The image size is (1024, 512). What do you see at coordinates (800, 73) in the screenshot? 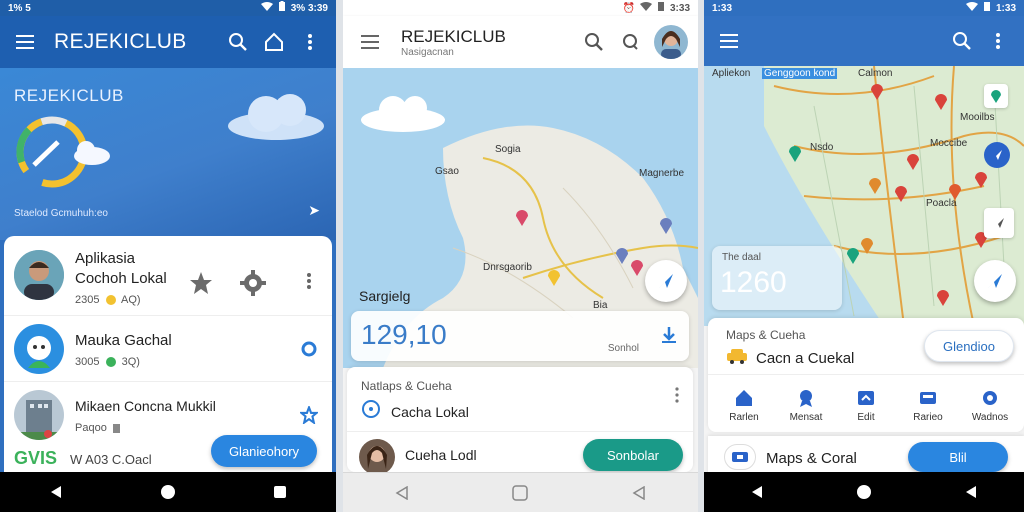
I see `map-label: Genggoon kond` at bounding box center [800, 73].